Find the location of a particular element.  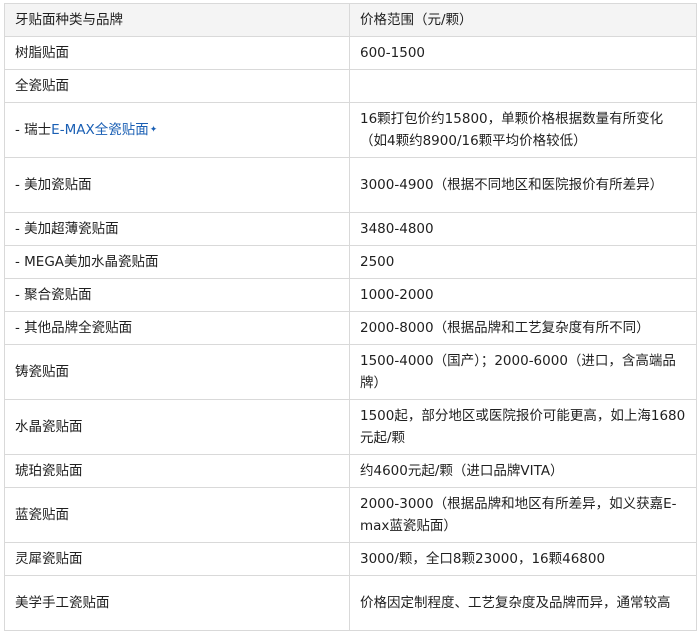

cell-name: 美学手工瓷贴面 is located at coordinates (177, 603).